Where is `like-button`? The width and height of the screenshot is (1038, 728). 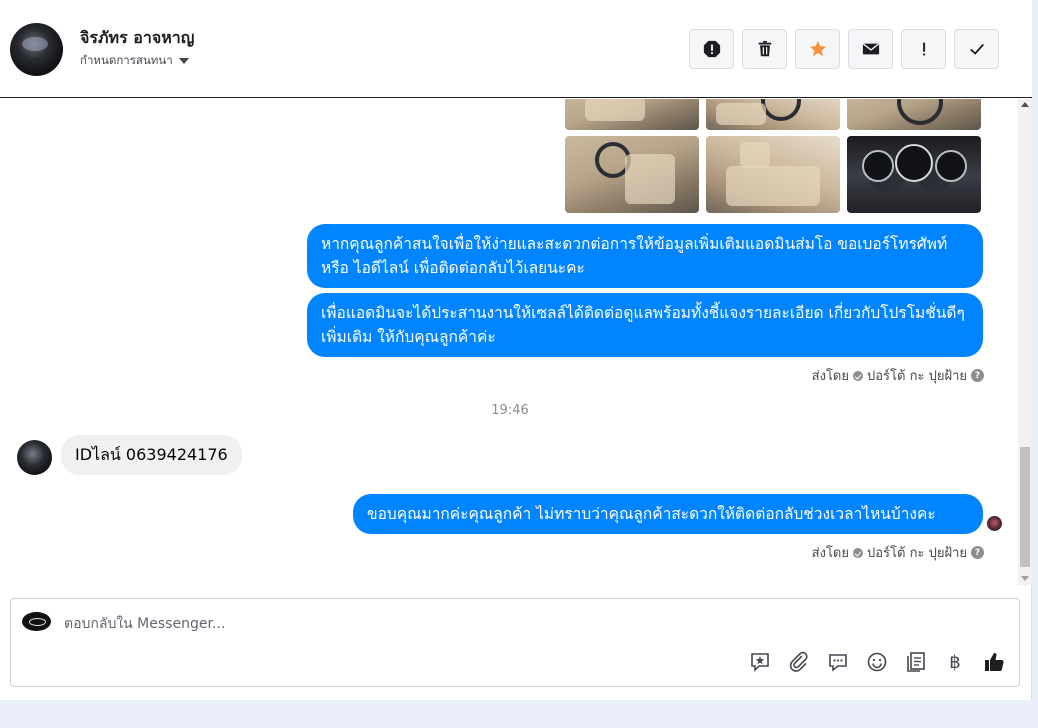 like-button is located at coordinates (994, 662).